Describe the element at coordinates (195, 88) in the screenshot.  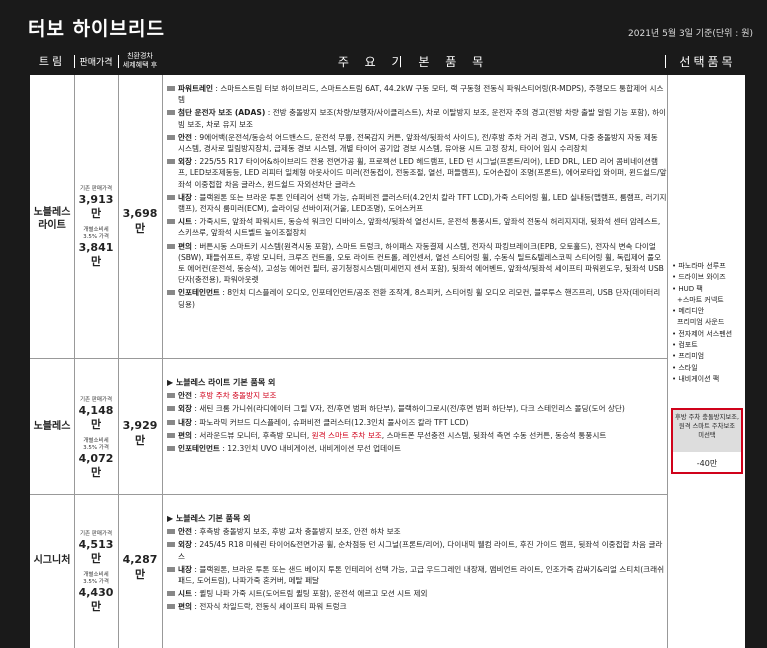
I see `feature-label: 파워트레인` at that location.